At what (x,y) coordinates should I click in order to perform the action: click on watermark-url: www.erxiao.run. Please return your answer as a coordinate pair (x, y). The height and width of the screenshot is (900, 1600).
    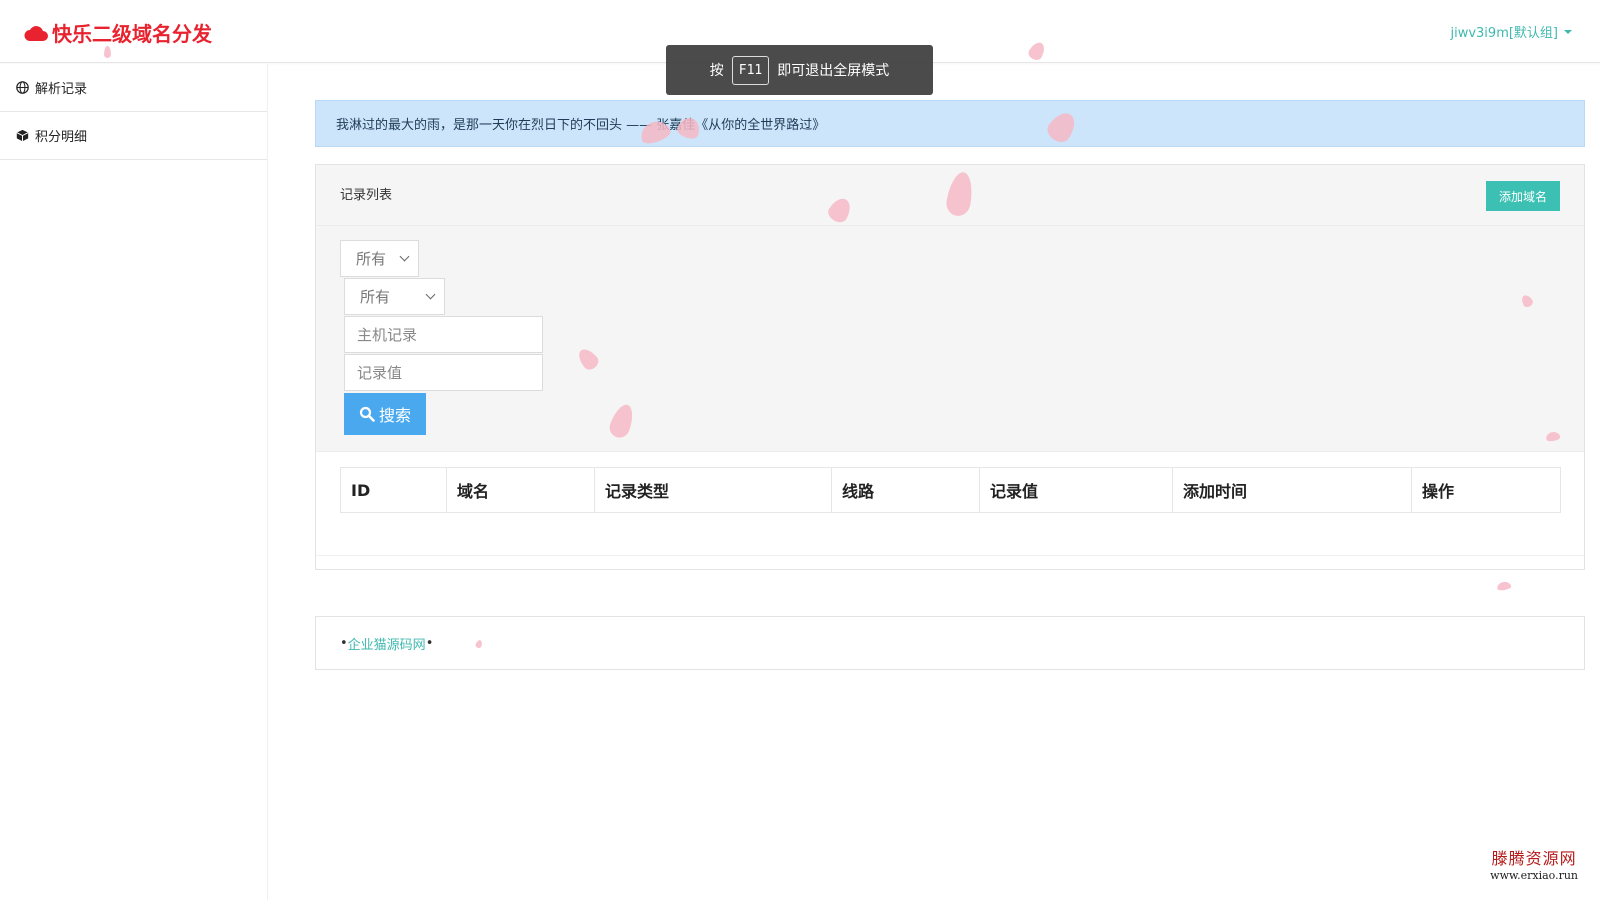
    Looking at the image, I should click on (1534, 875).